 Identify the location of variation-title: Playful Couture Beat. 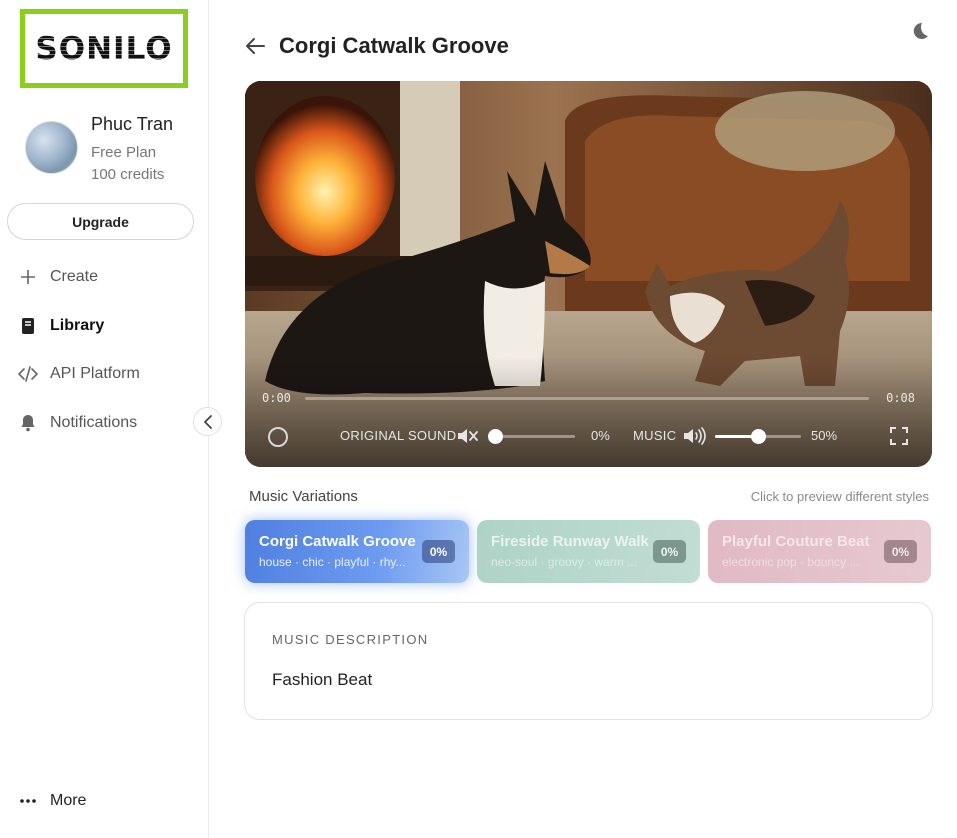
(796, 541).